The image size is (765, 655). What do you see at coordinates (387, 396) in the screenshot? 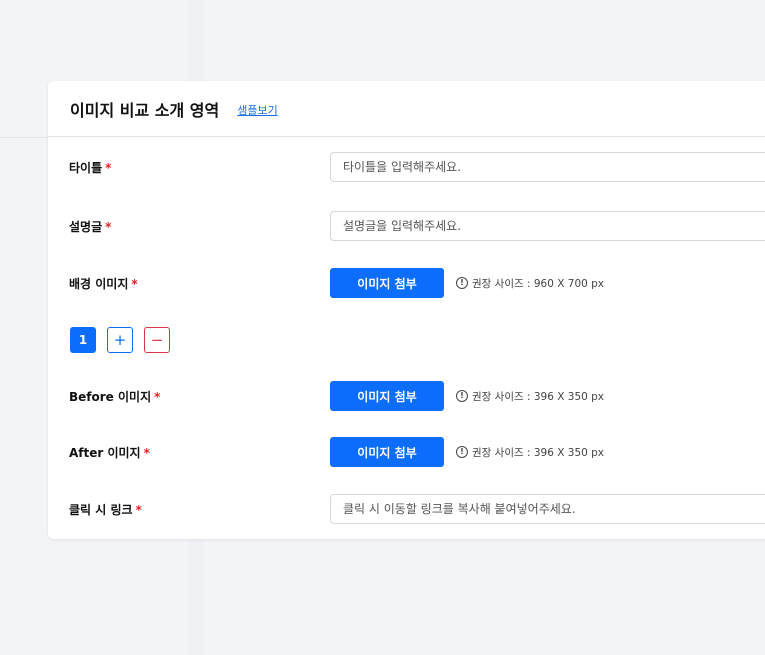
I see `before-image-attach-button: 이미지 첨부` at bounding box center [387, 396].